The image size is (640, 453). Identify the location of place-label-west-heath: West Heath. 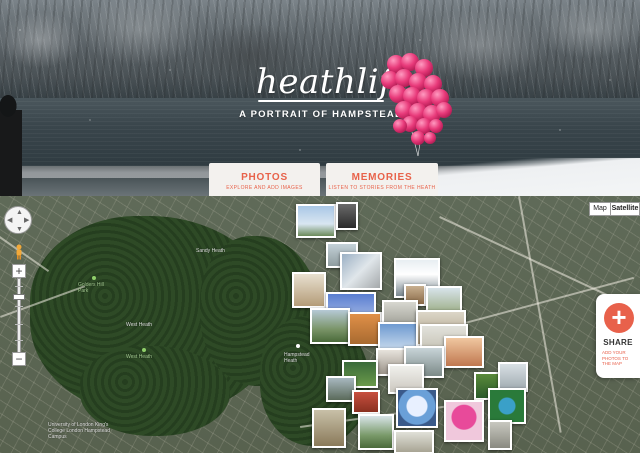
(139, 325).